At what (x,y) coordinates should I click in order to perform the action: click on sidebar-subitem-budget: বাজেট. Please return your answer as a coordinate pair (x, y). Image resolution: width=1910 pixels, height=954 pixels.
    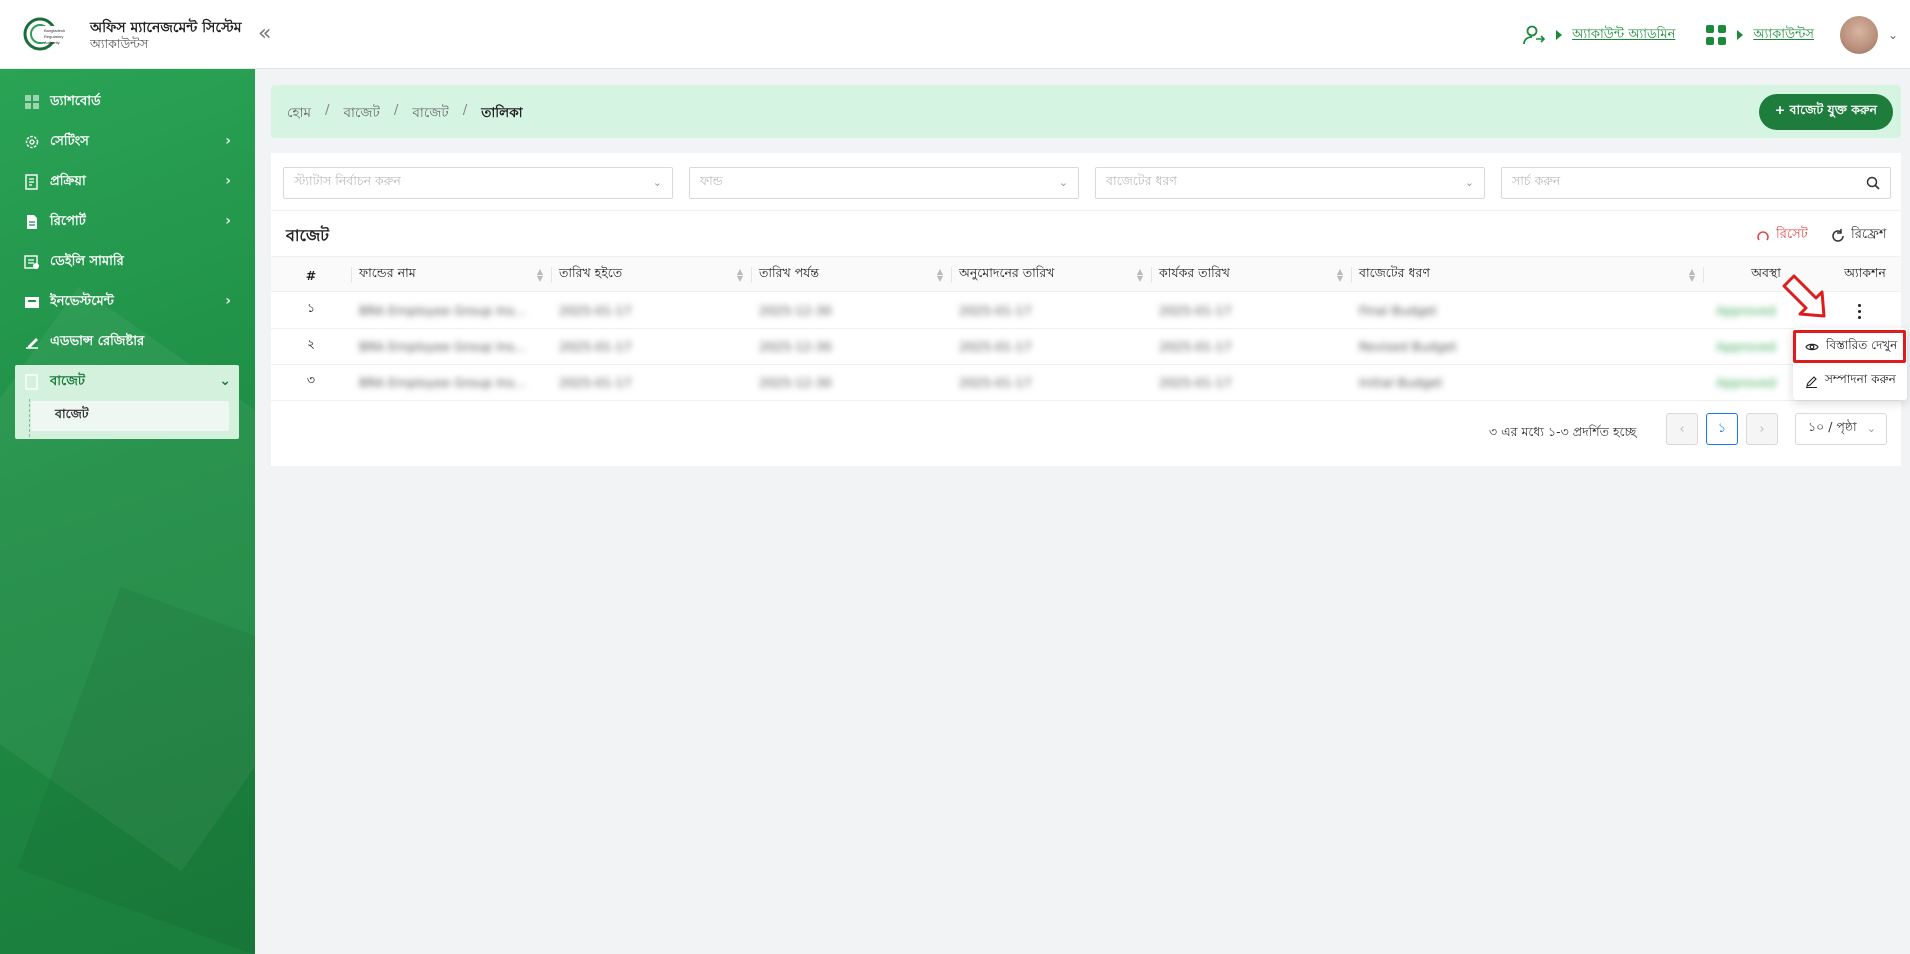
    Looking at the image, I should click on (130, 416).